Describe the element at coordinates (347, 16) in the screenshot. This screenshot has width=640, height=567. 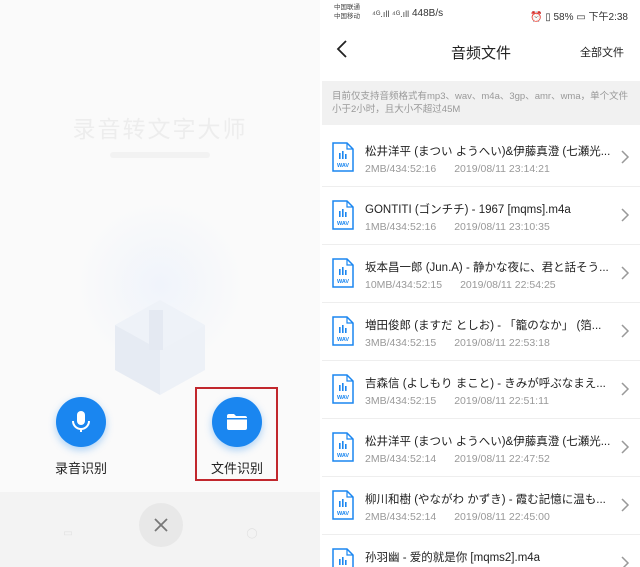
I see `carrier-2: 中国移动` at that location.